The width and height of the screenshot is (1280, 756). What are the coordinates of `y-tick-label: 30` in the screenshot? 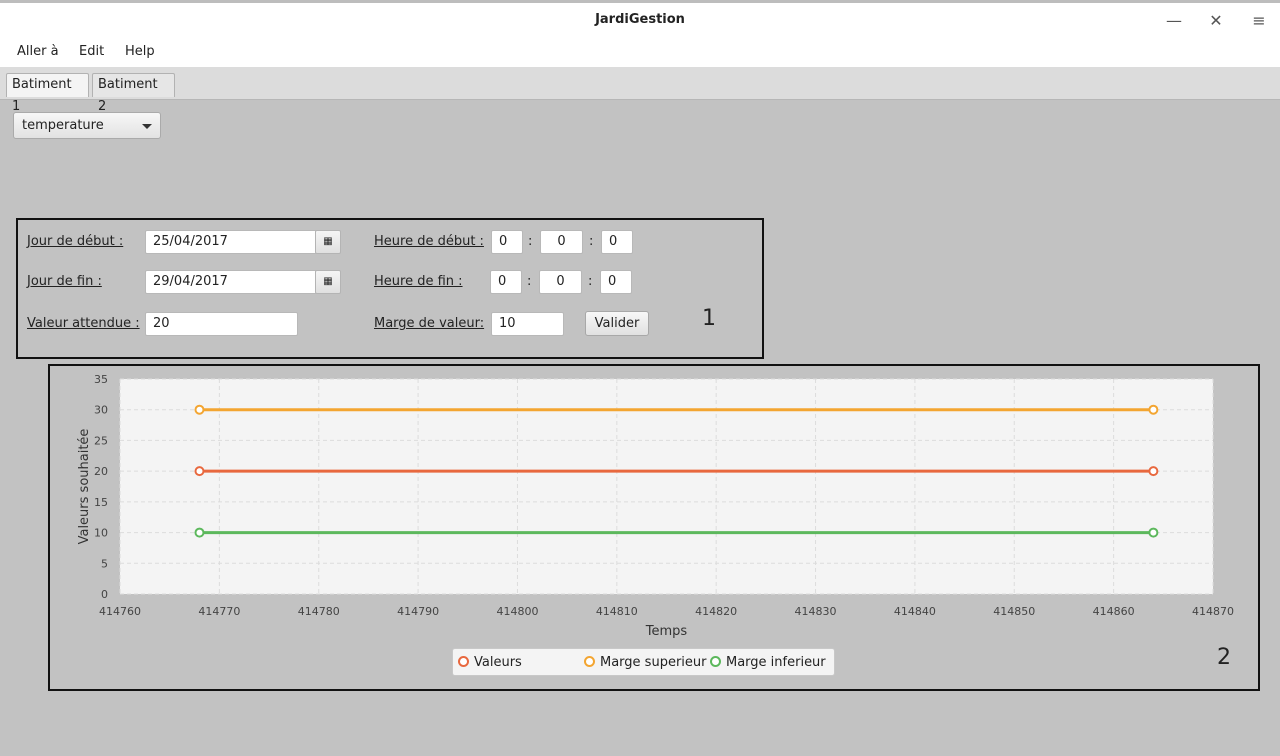 It's located at (101, 410).